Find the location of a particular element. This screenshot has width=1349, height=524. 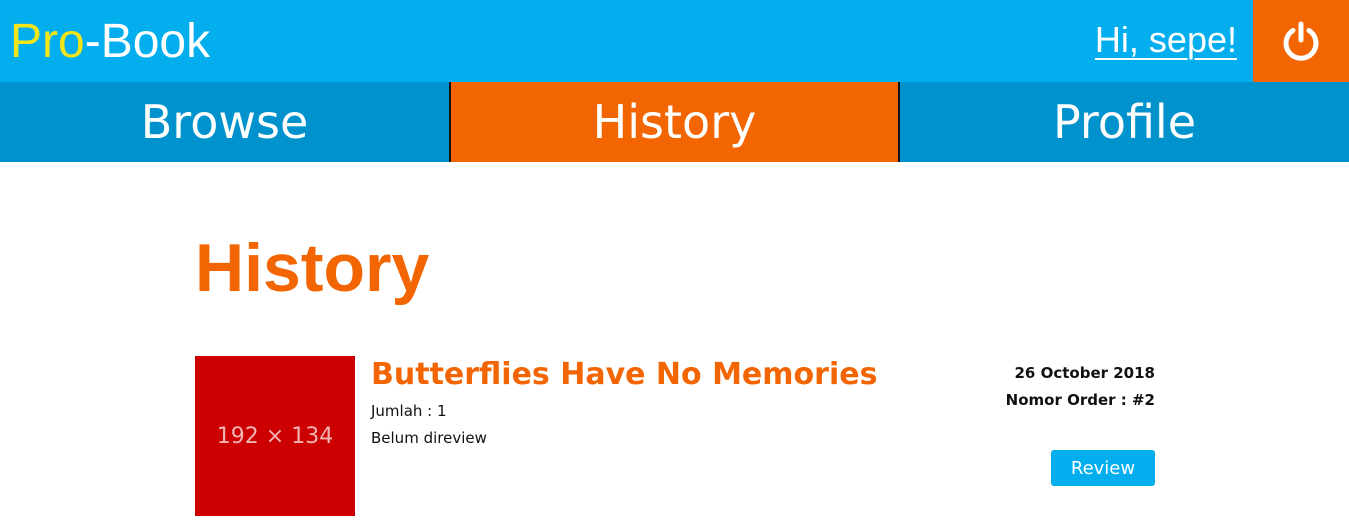

book-title: Butterflies Have No Memories is located at coordinates (624, 374).